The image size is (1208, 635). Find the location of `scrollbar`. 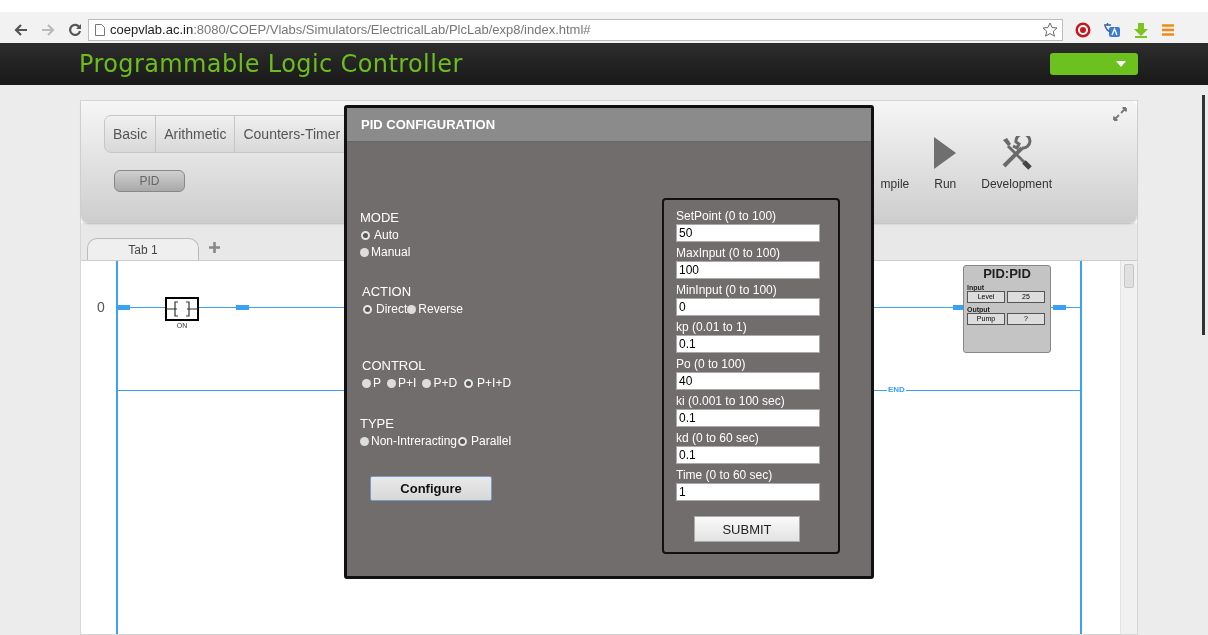

scrollbar is located at coordinates (1128, 447).